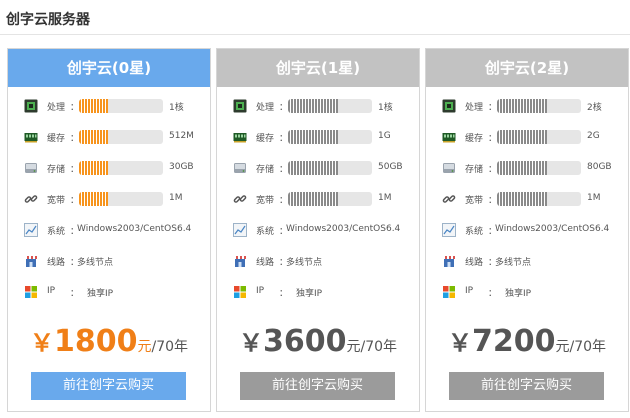 The image size is (630, 418). What do you see at coordinates (594, 108) in the screenshot?
I see `spec-value: 2核` at bounding box center [594, 108].